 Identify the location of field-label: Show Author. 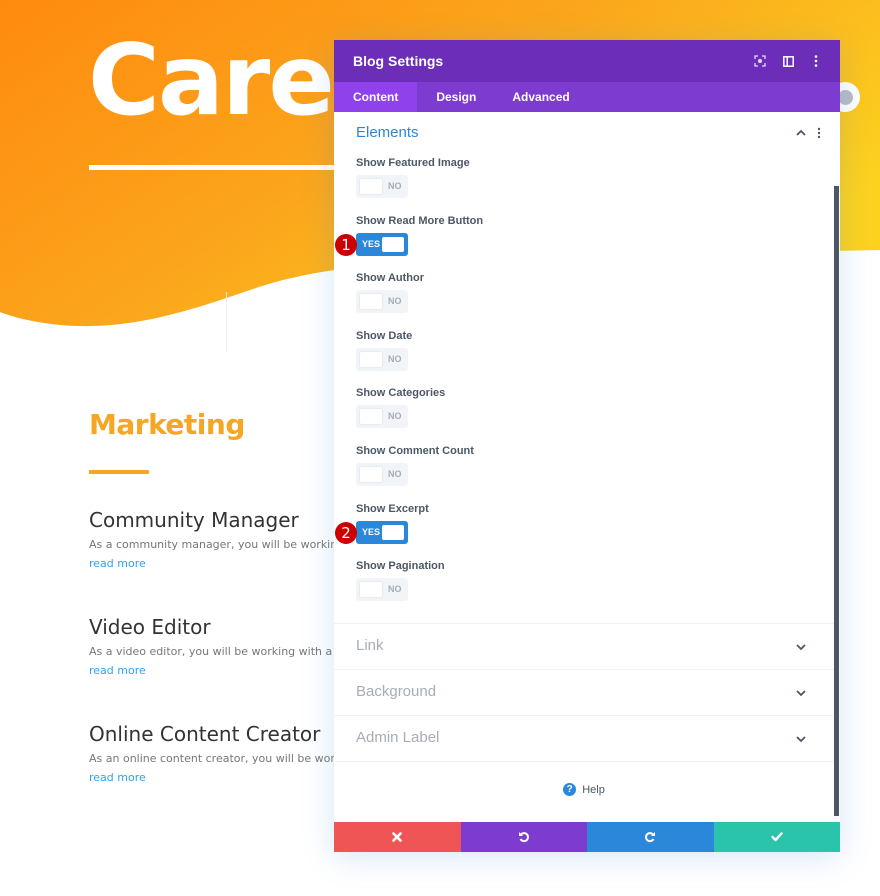
(390, 278).